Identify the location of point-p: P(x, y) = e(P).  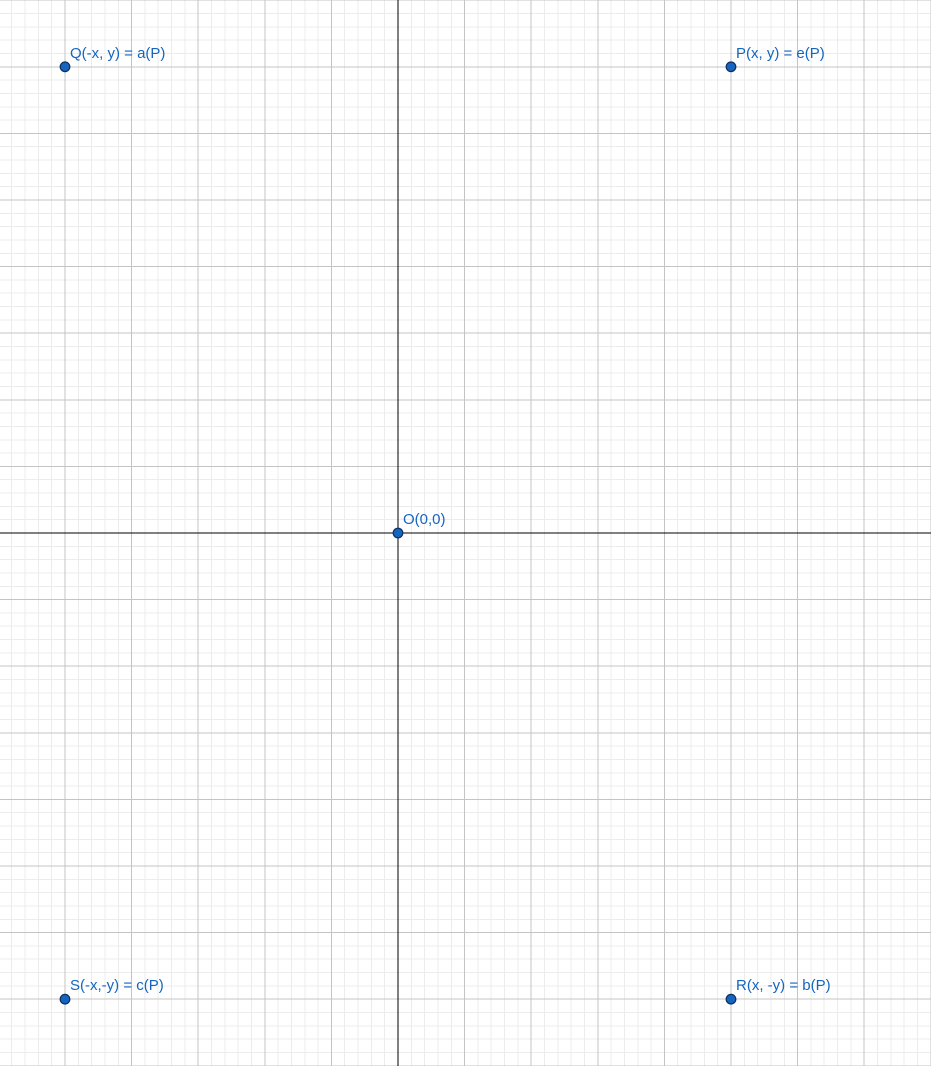
(775, 59).